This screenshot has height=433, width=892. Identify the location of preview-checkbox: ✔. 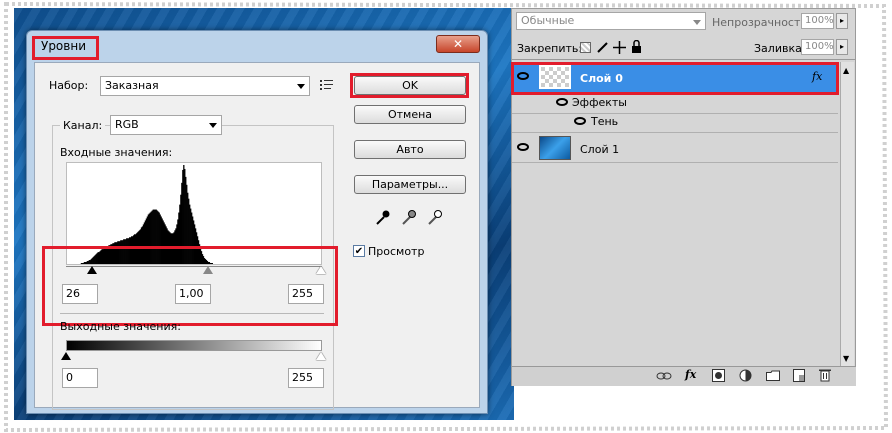
(359, 251).